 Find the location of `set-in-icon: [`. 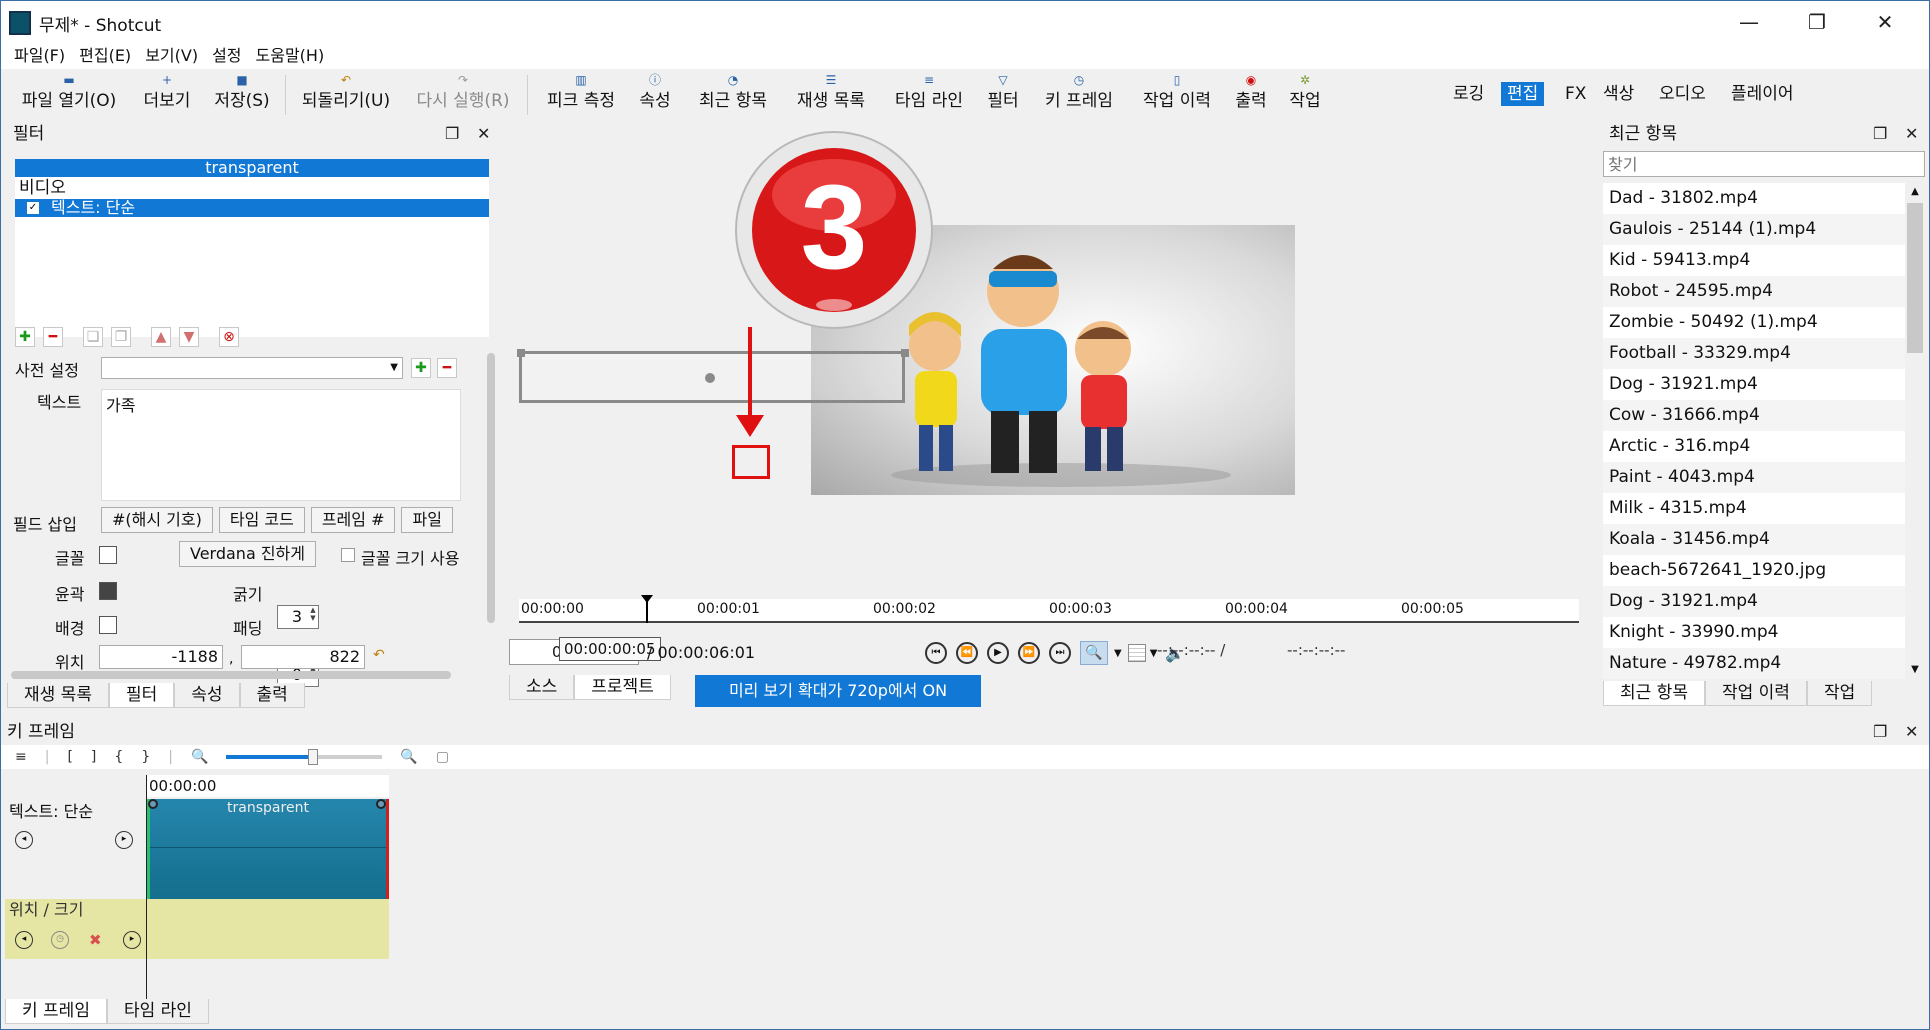

set-in-icon: [ is located at coordinates (69, 757).